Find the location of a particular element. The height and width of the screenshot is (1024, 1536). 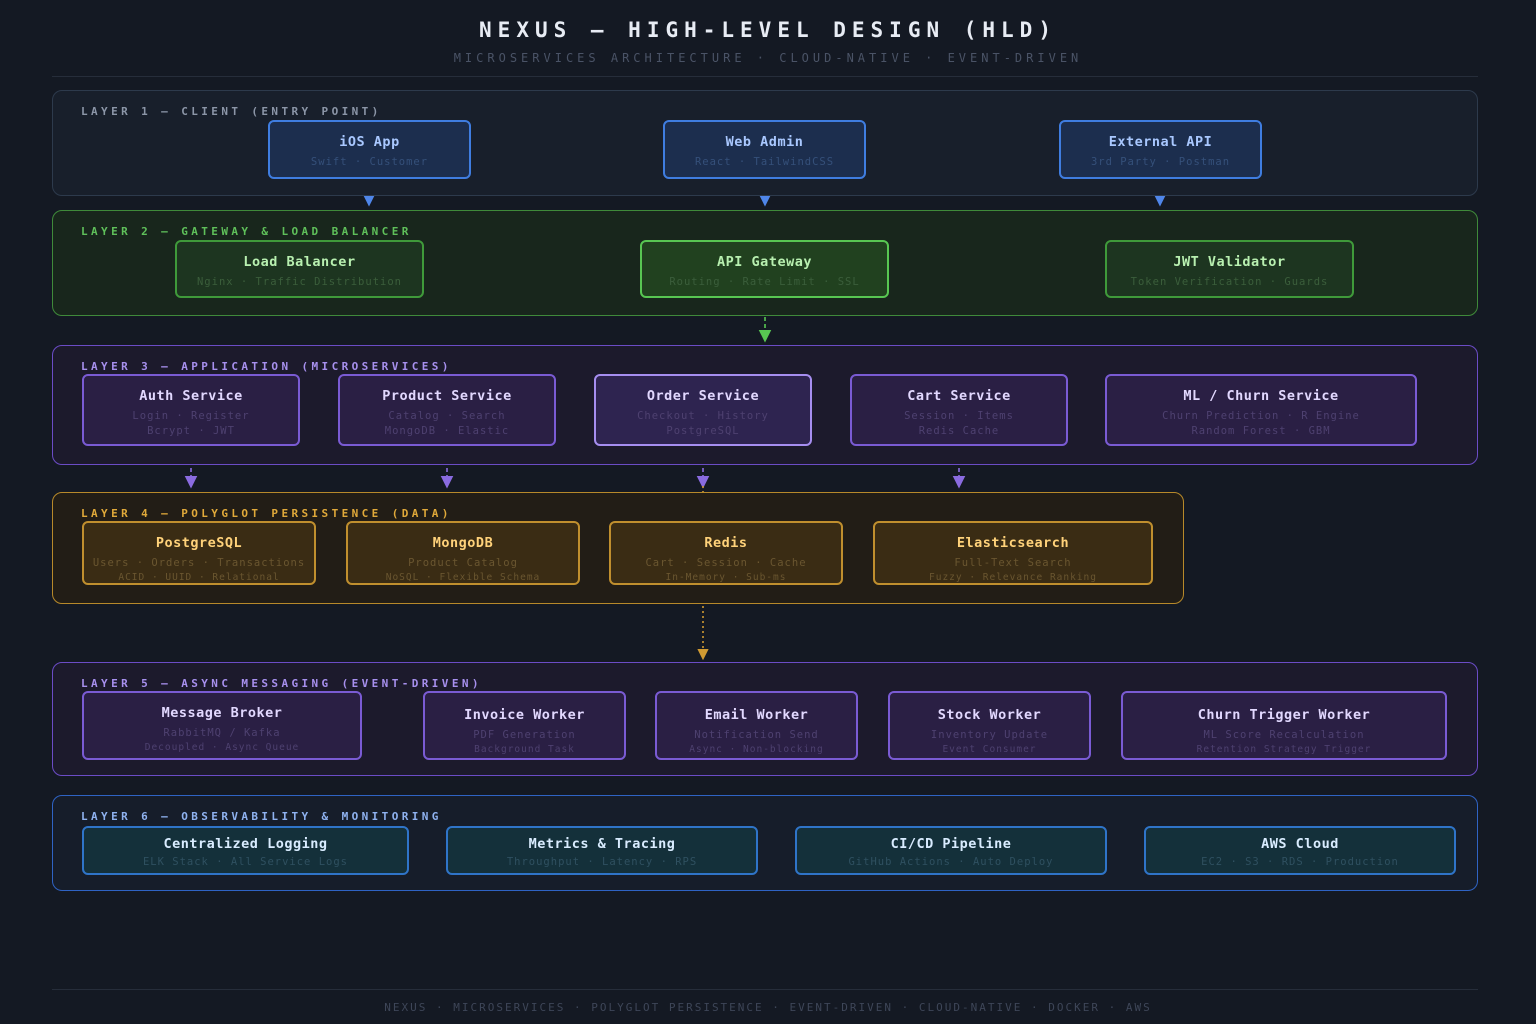

node-subtitle: Catalog · Search is located at coordinates (447, 416).